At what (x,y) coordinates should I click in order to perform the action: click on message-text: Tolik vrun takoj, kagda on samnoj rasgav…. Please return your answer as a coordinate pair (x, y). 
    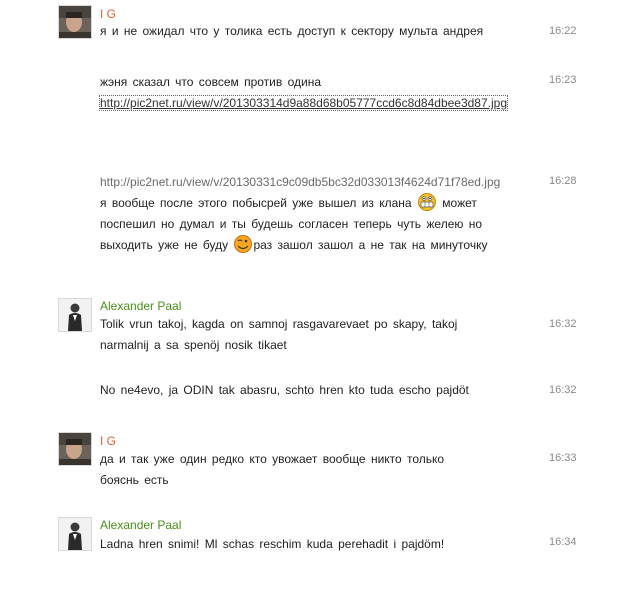
    Looking at the image, I should click on (279, 334).